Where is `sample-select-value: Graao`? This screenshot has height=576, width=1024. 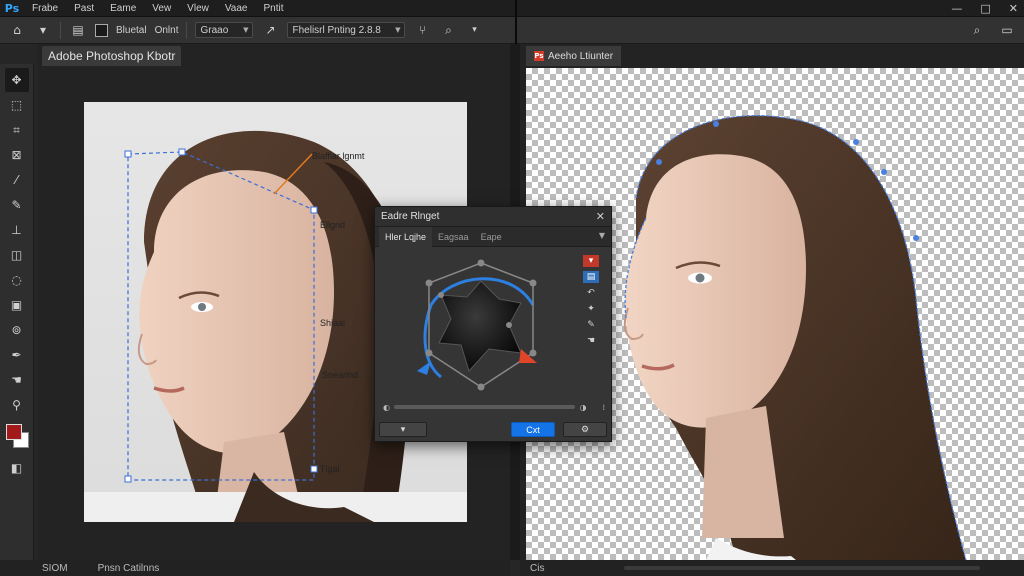
sample-select-value: Graao is located at coordinates (214, 30).